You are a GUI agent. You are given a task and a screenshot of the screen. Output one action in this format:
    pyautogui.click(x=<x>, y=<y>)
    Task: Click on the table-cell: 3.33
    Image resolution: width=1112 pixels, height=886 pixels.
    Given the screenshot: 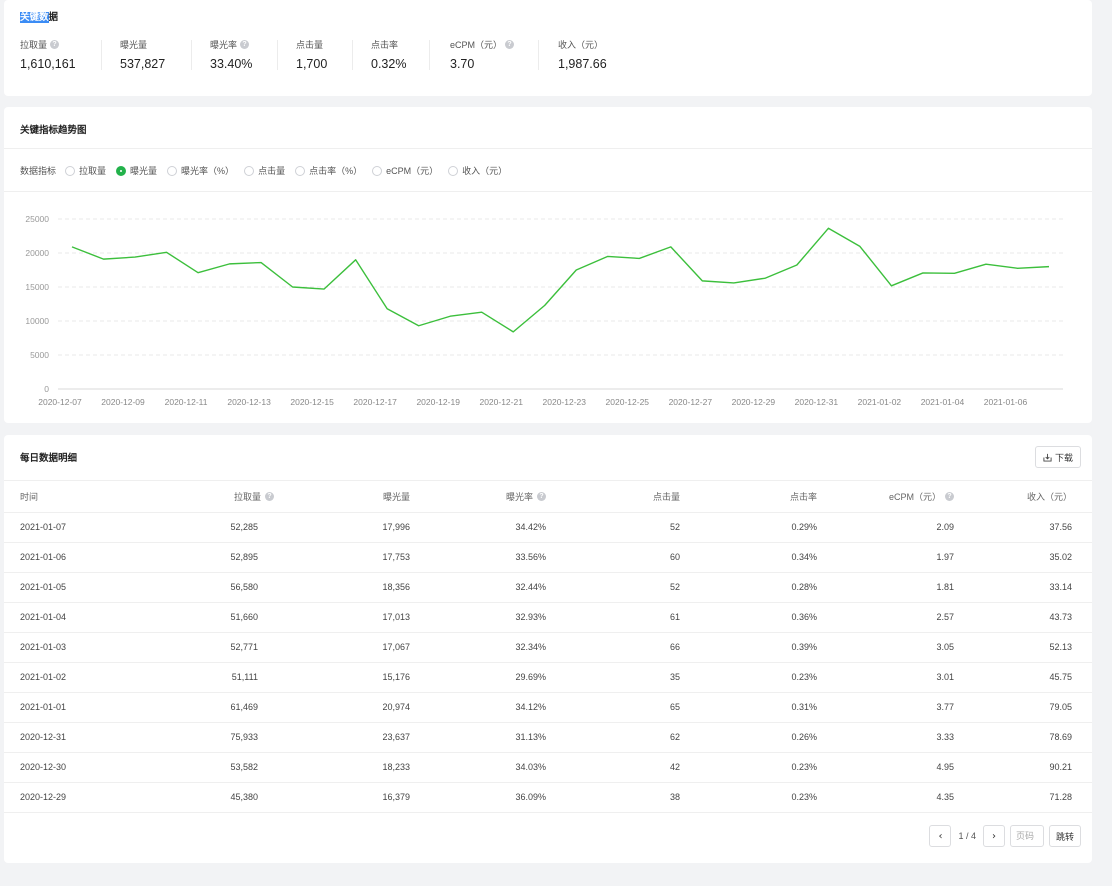 What is the action you would take?
    pyautogui.click(x=885, y=737)
    